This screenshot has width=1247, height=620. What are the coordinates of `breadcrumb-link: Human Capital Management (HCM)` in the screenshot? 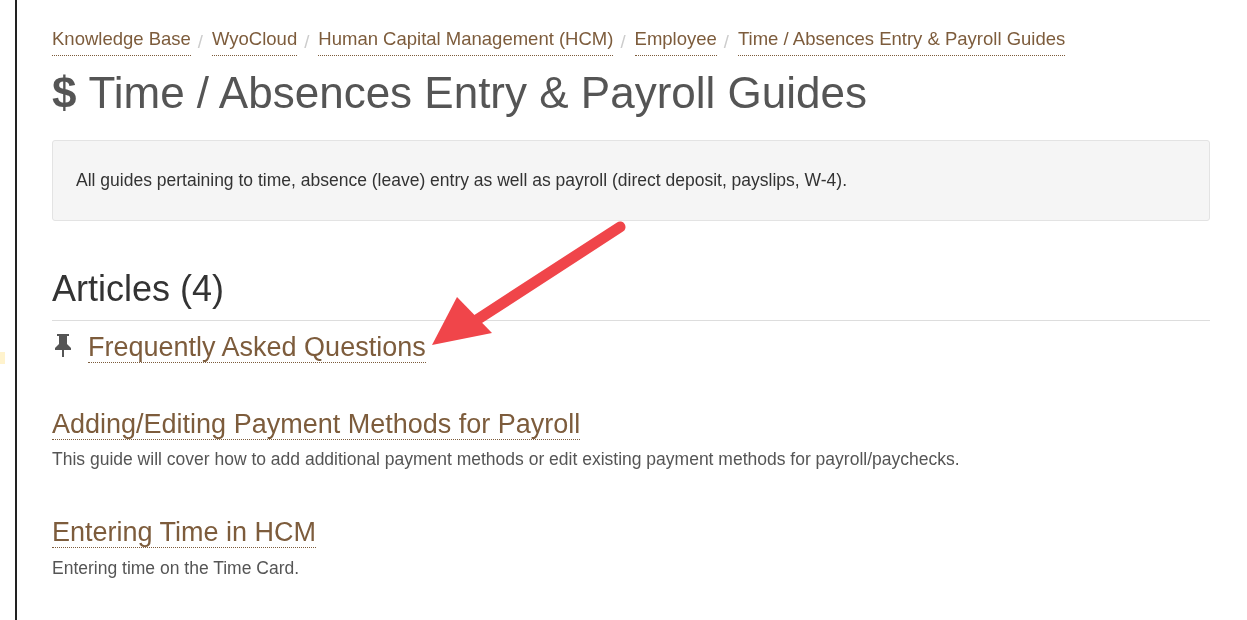 It's located at (466, 42).